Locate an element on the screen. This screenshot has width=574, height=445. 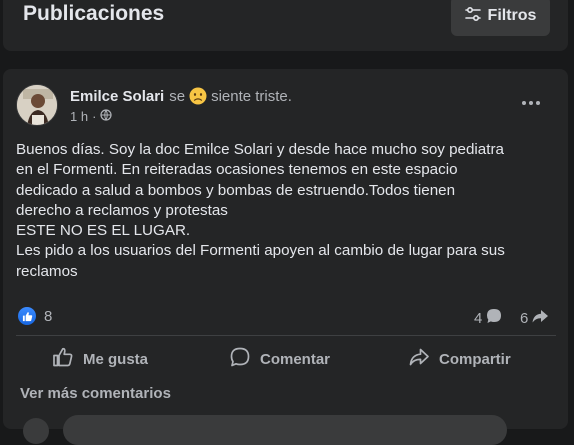
comment-count: 4 is located at coordinates (488, 318).